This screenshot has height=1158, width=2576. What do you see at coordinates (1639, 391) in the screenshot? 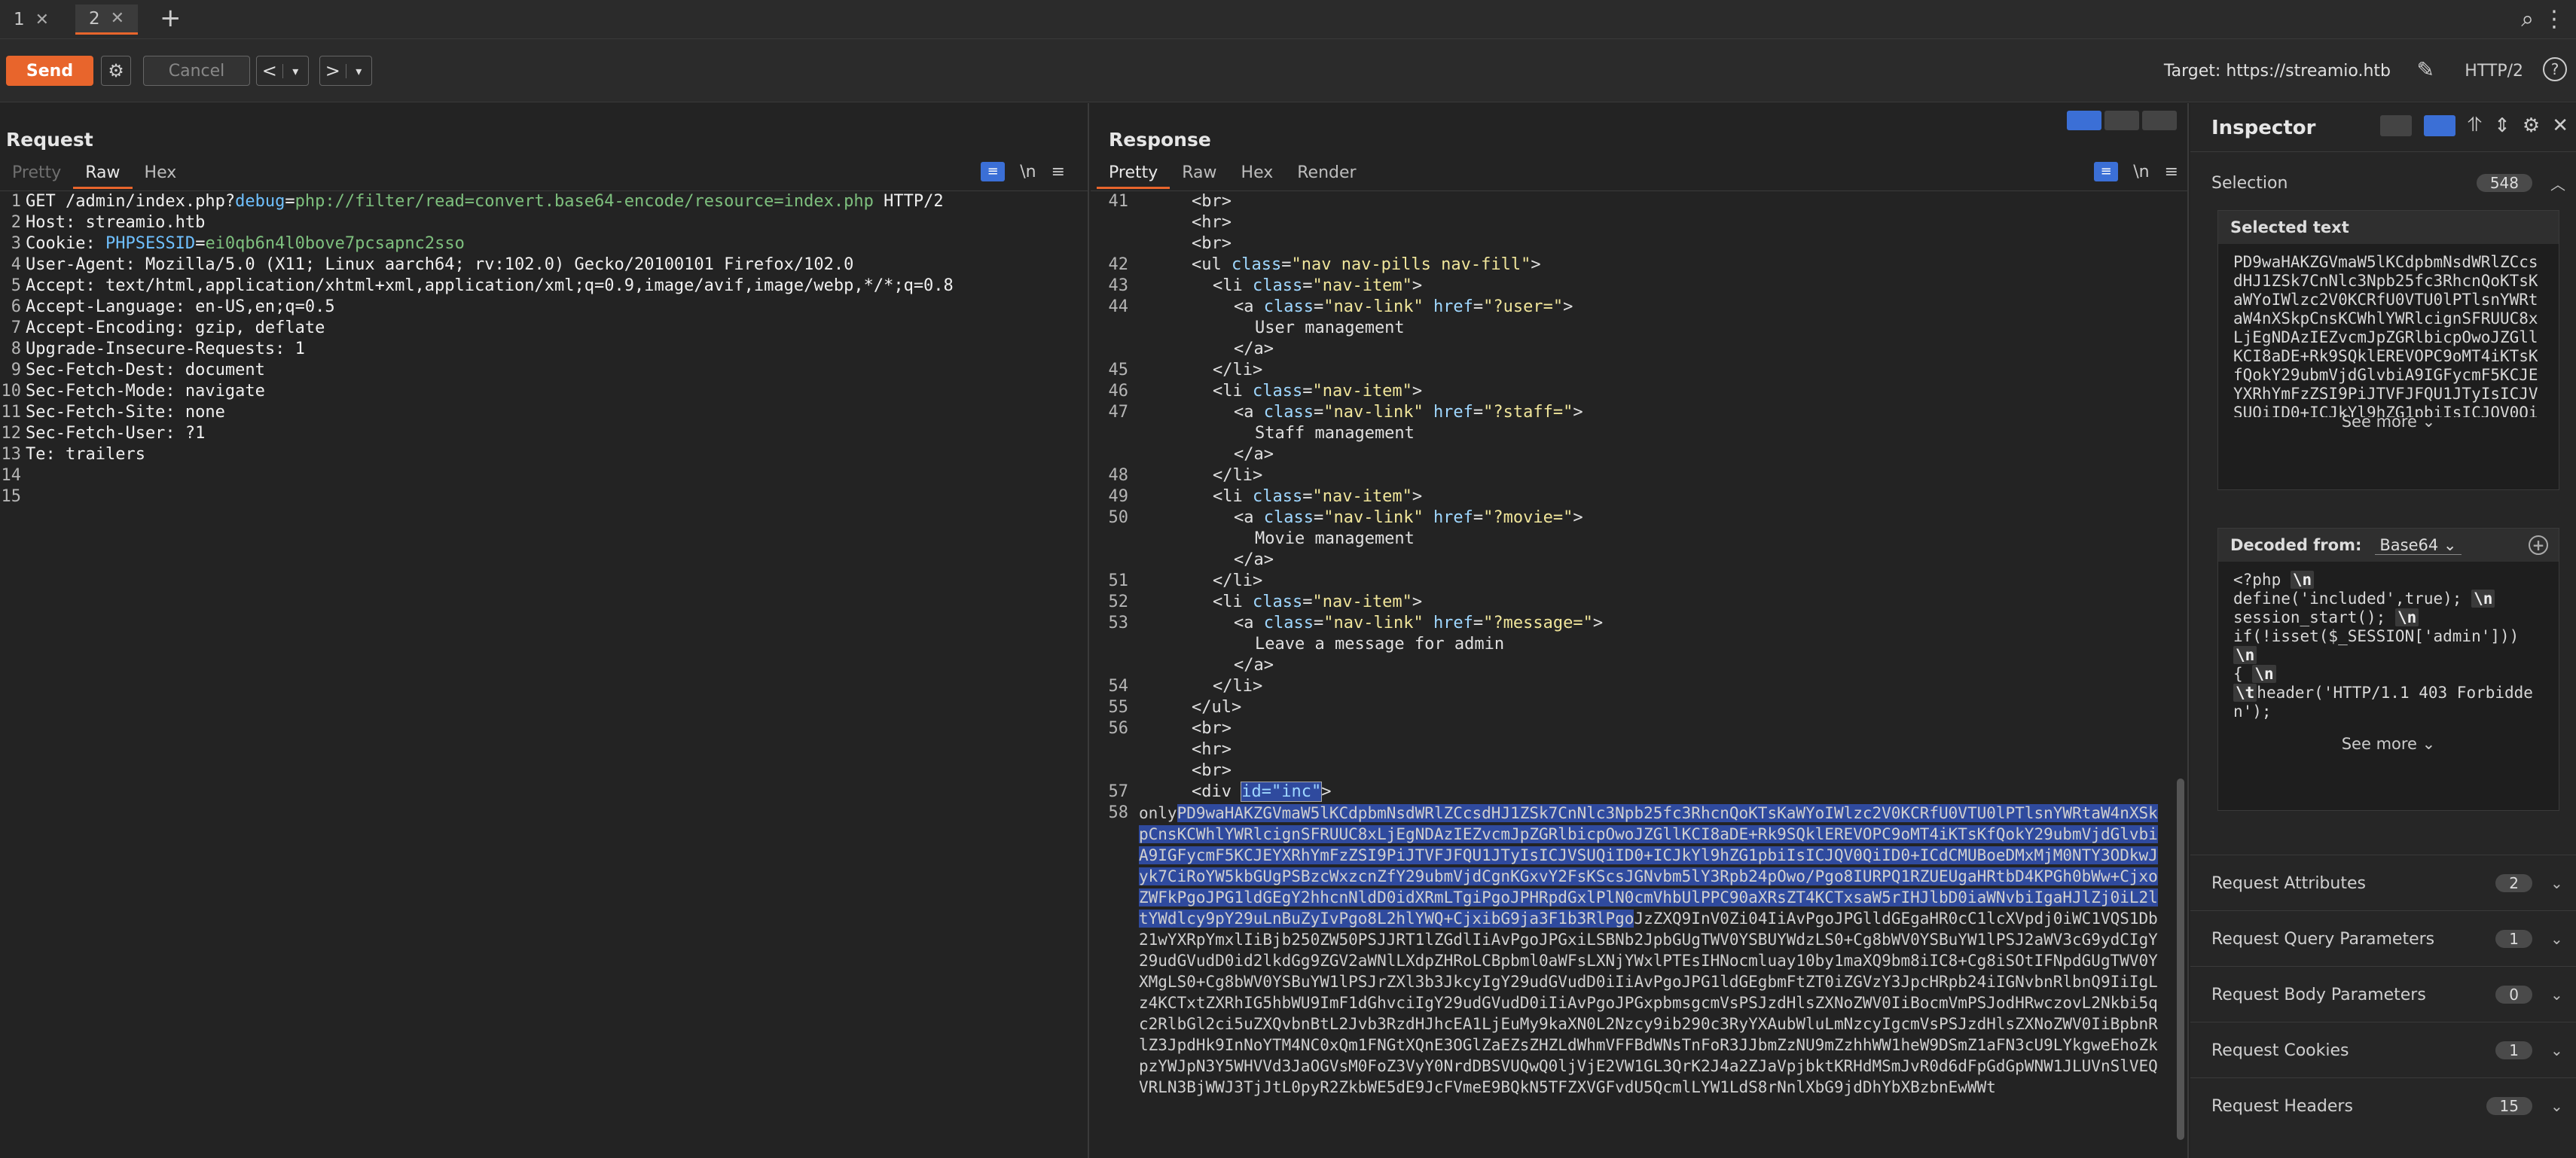
I see `code-line: 46 <li class="nav-item">` at bounding box center [1639, 391].